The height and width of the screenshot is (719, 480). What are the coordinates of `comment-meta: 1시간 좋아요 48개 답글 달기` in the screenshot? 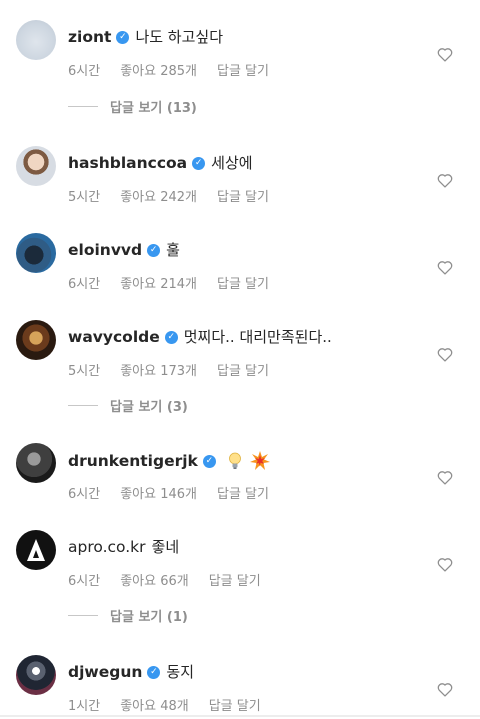 It's located at (174, 704).